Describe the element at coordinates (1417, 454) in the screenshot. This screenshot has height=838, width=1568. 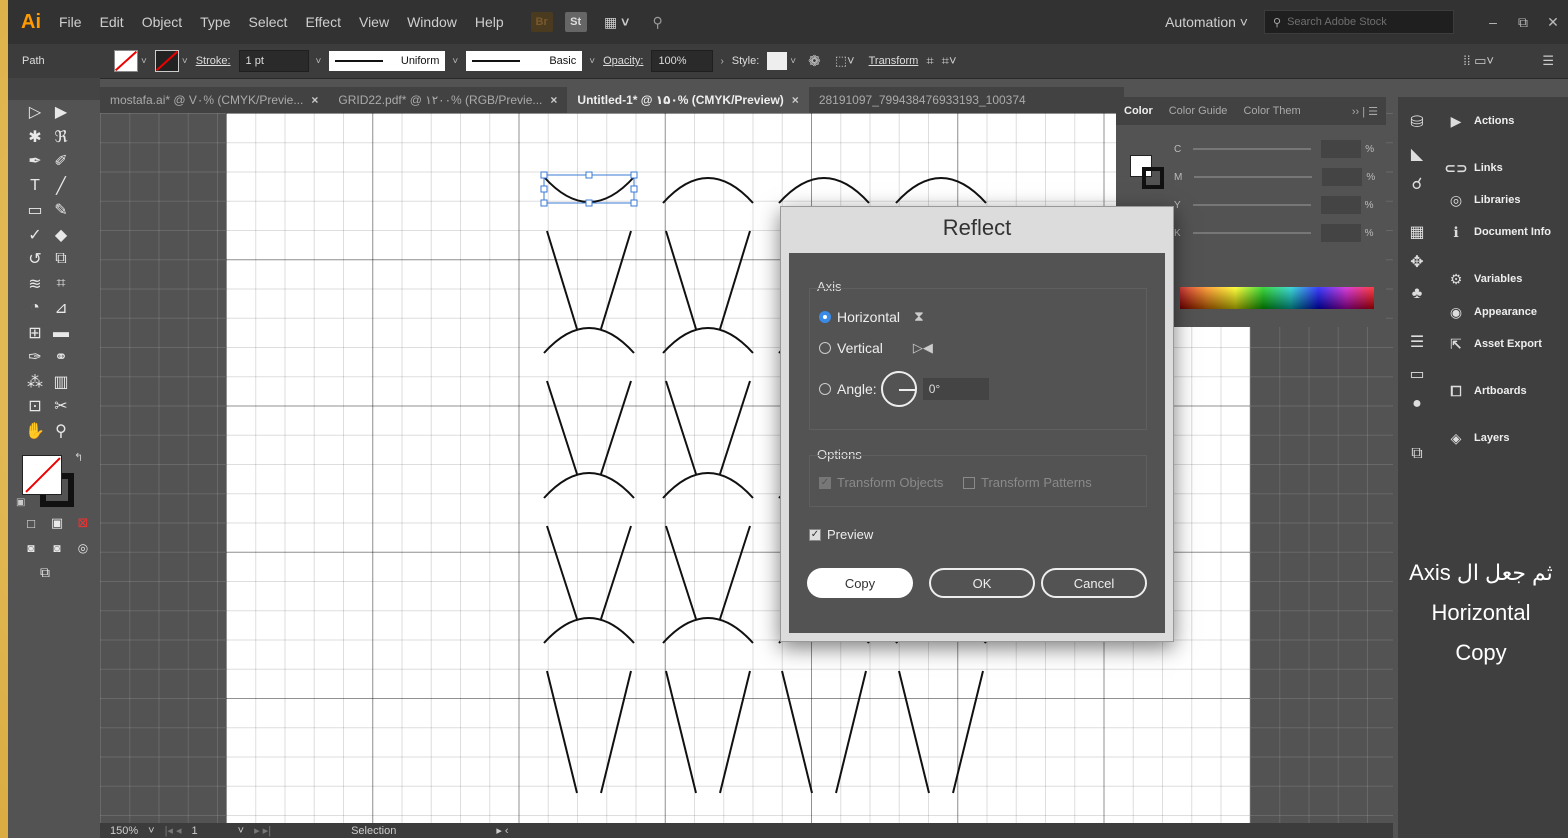
I see `graphic-styles-icon: ⧉` at that location.